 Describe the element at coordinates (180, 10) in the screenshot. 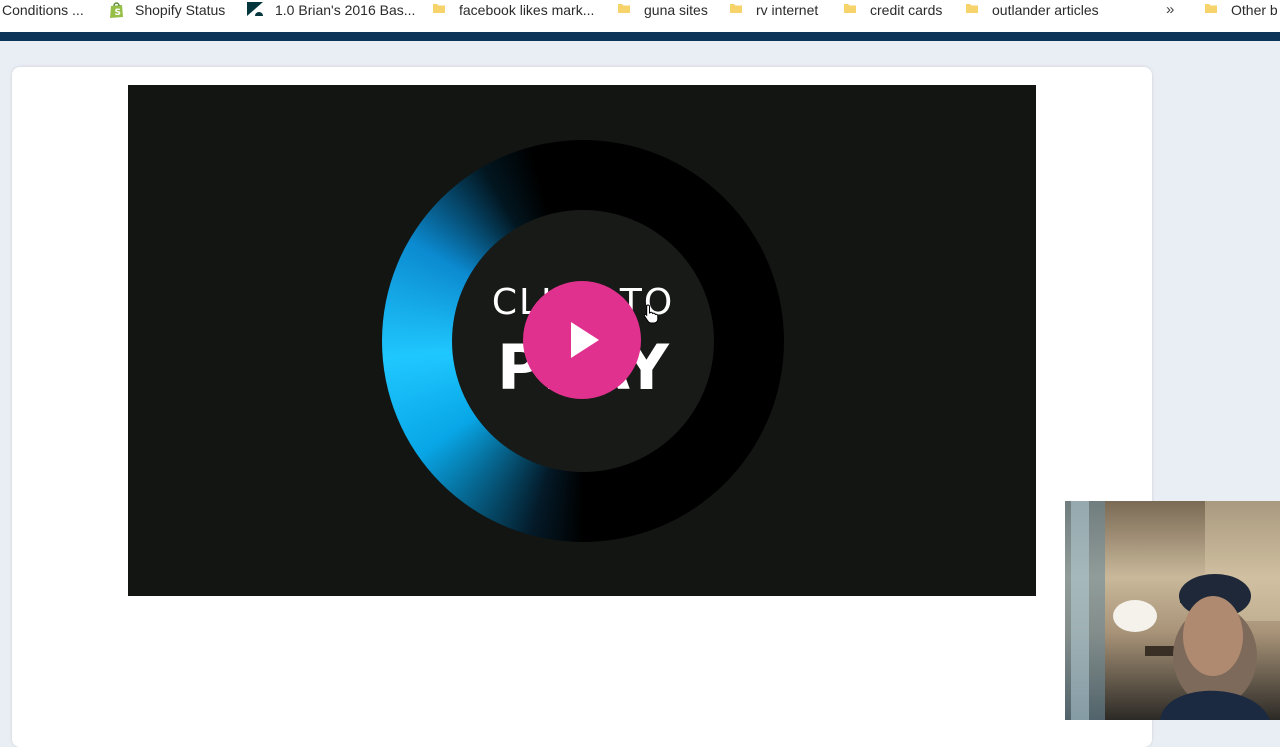

I see `bookmark-shopify-status: Shopify Status` at that location.